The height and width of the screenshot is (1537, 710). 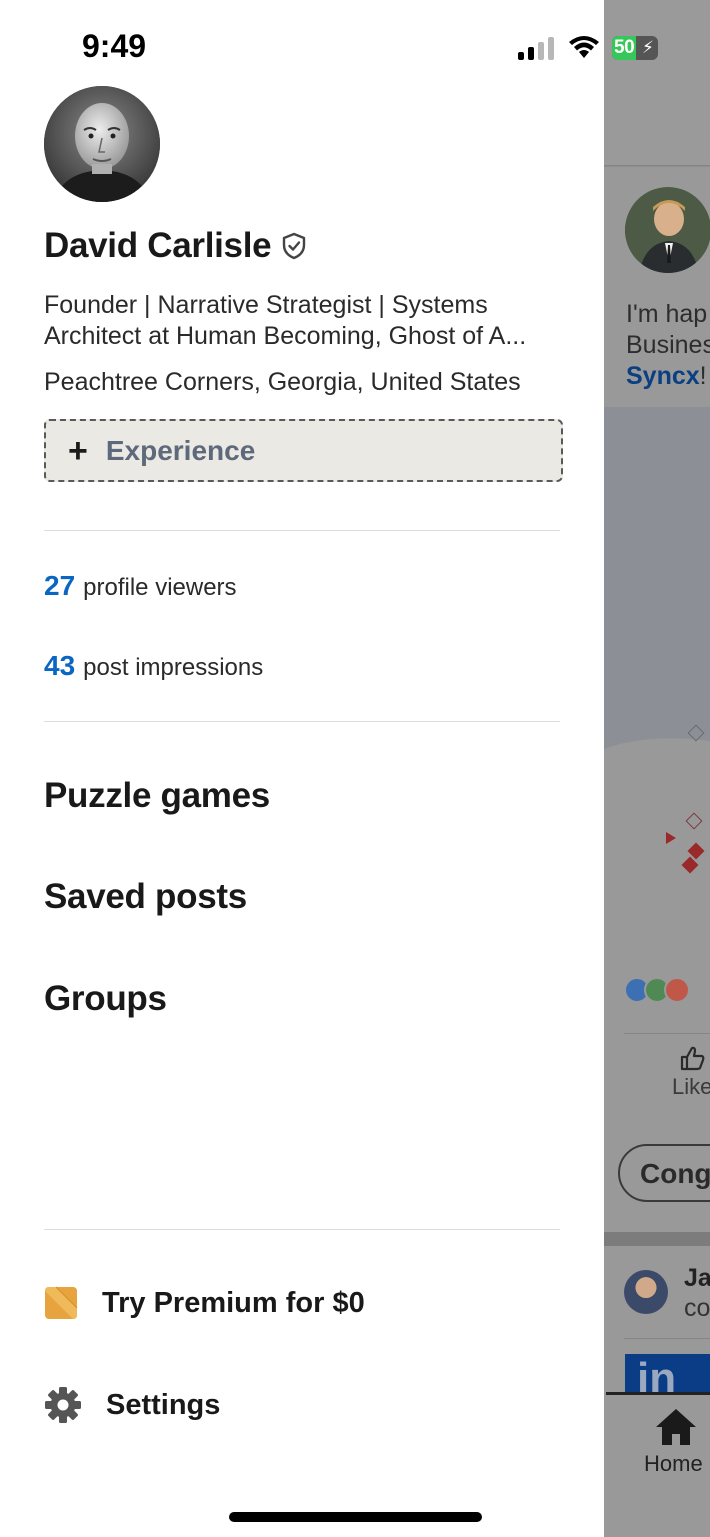 I want to click on try-premium-label: Try Premium for $0, so click(x=233, y=1302).